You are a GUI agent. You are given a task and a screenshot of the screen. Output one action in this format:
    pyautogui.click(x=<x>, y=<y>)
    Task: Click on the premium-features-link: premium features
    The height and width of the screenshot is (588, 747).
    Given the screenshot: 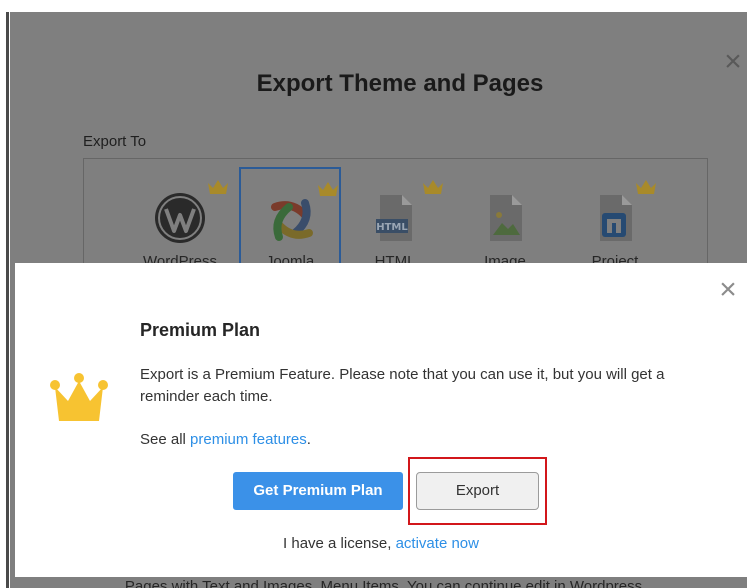 What is the action you would take?
    pyautogui.click(x=248, y=439)
    